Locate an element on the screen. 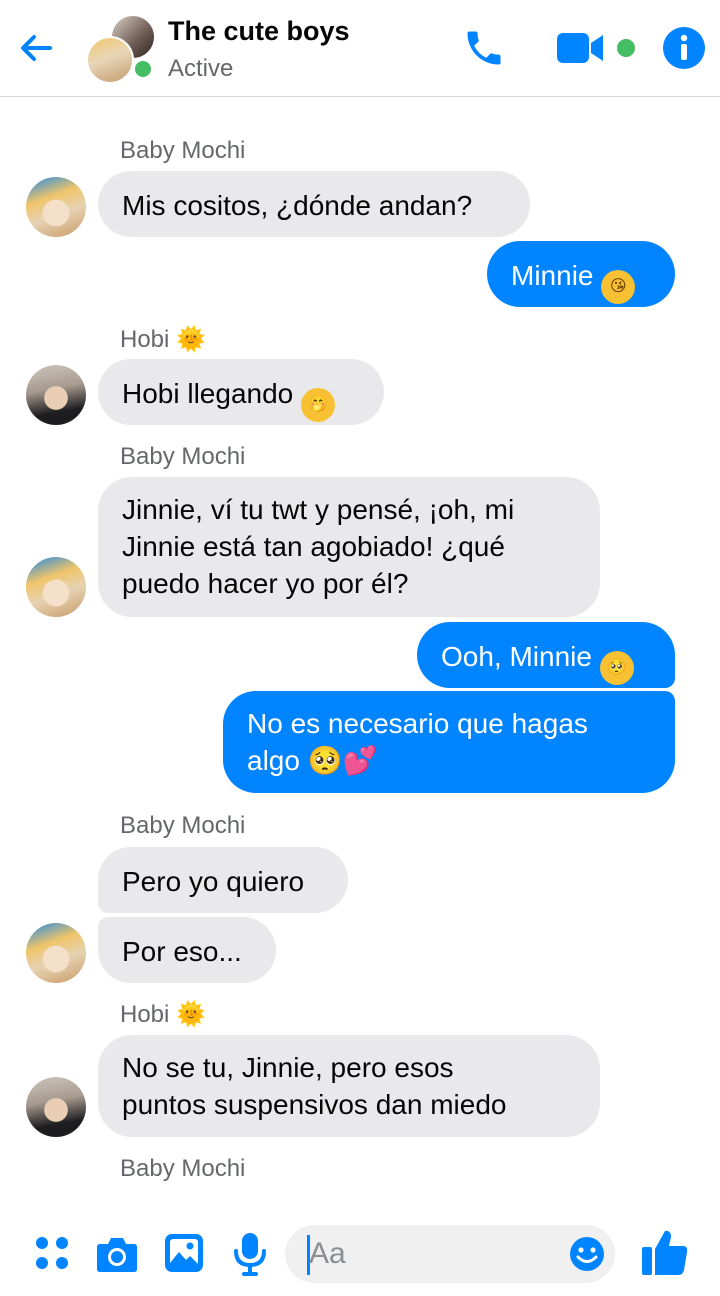 The image size is (720, 1296). message-bubble-outgoing: Minnie 😘 is located at coordinates (581, 274).